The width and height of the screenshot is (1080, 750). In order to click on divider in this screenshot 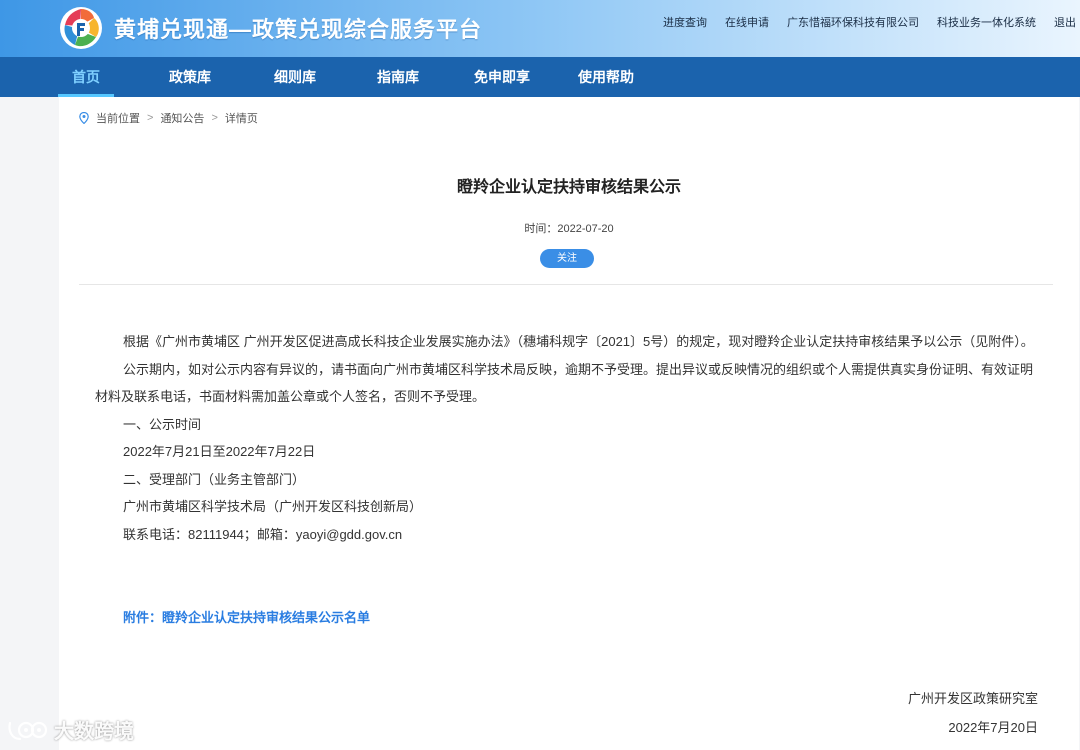, I will do `click(566, 284)`.